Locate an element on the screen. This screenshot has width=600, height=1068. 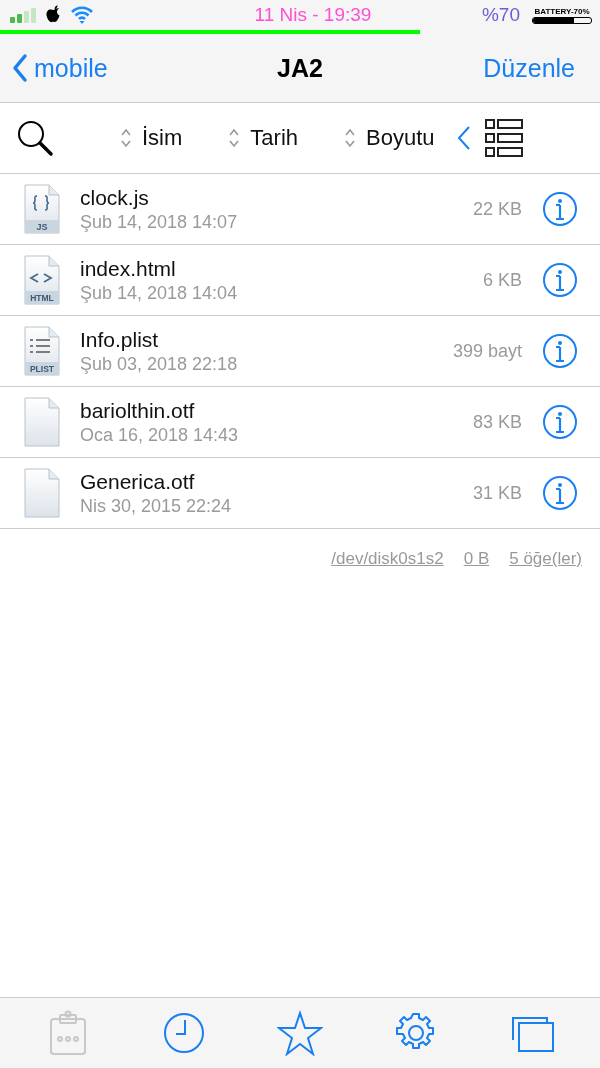
file-size: 22 KB is located at coordinates (497, 209).